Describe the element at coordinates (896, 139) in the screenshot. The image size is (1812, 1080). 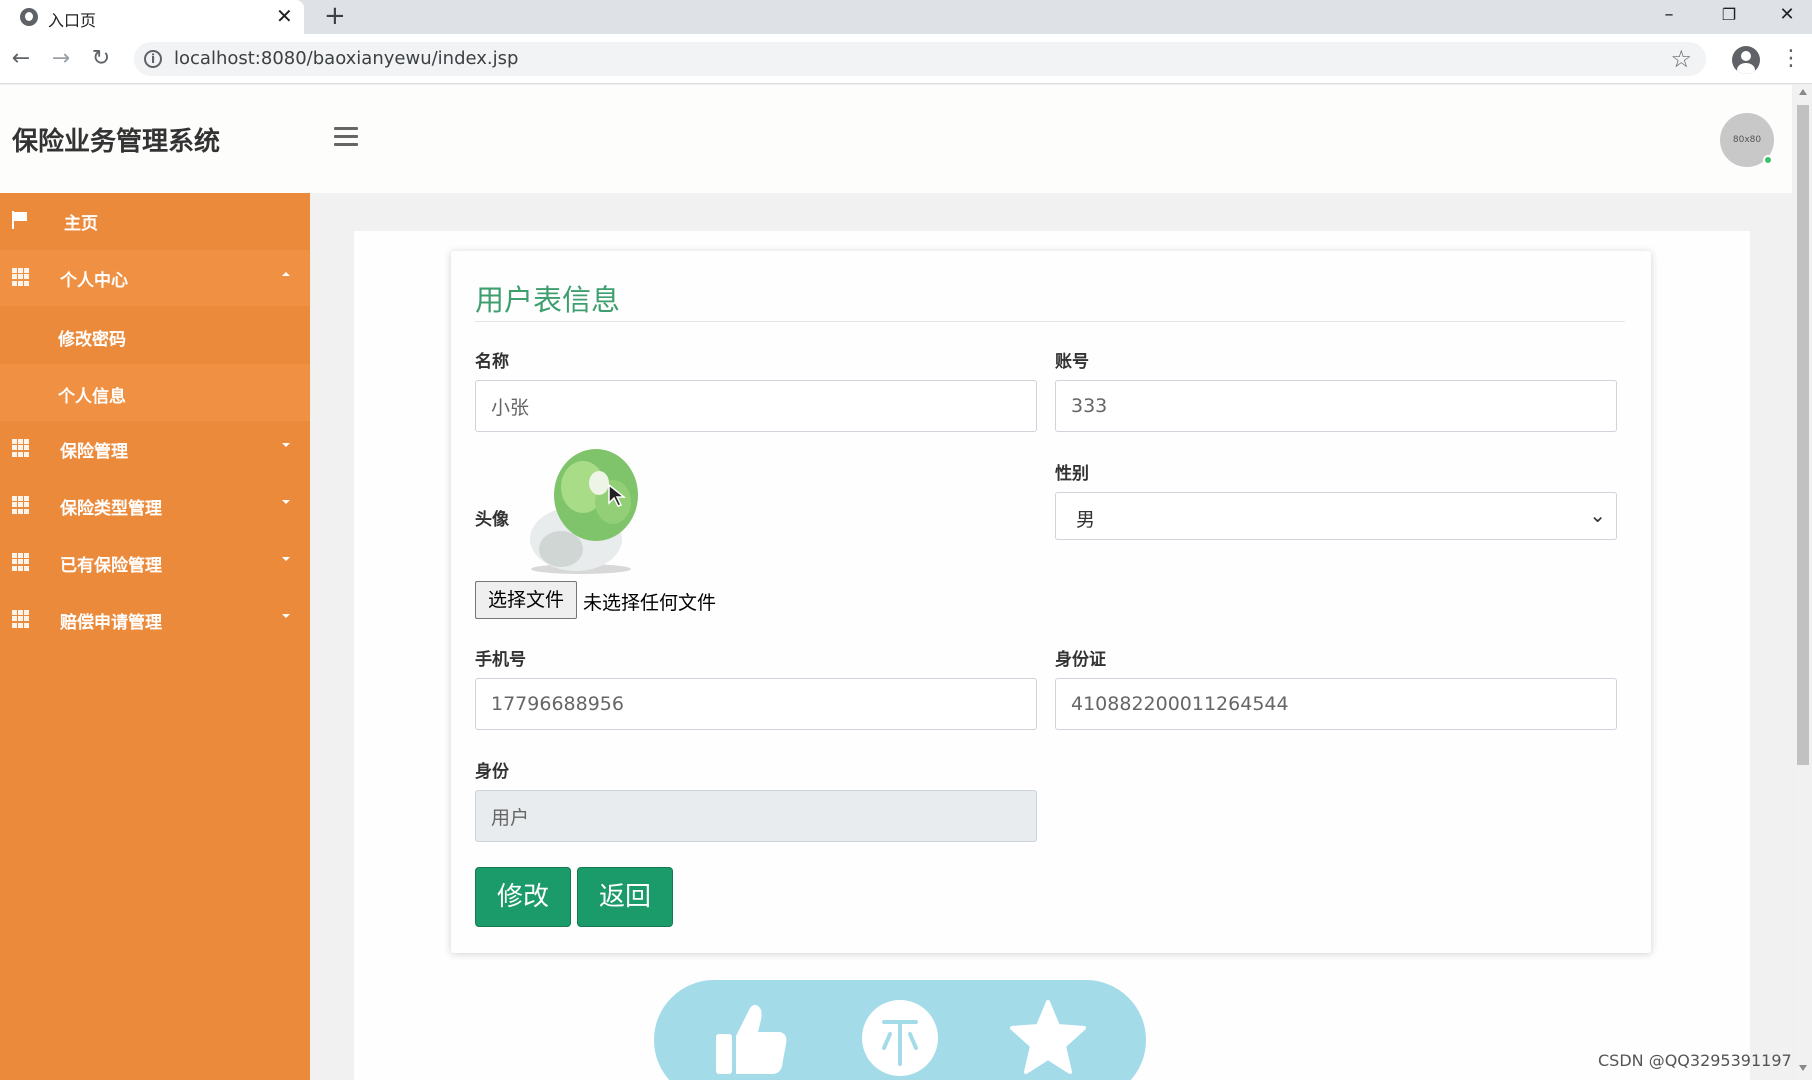
I see `app-header: 保险业务管理系统 80x80` at that location.